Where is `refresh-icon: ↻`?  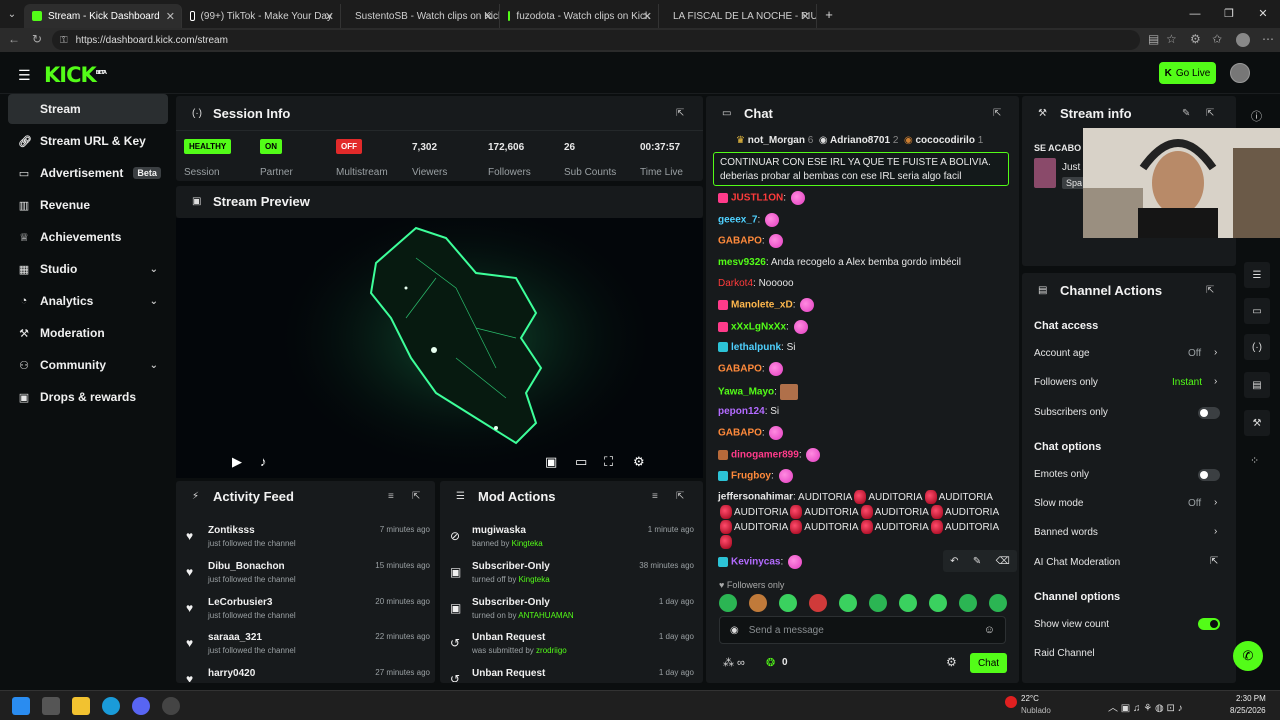
refresh-icon: ↻ is located at coordinates (37, 39).